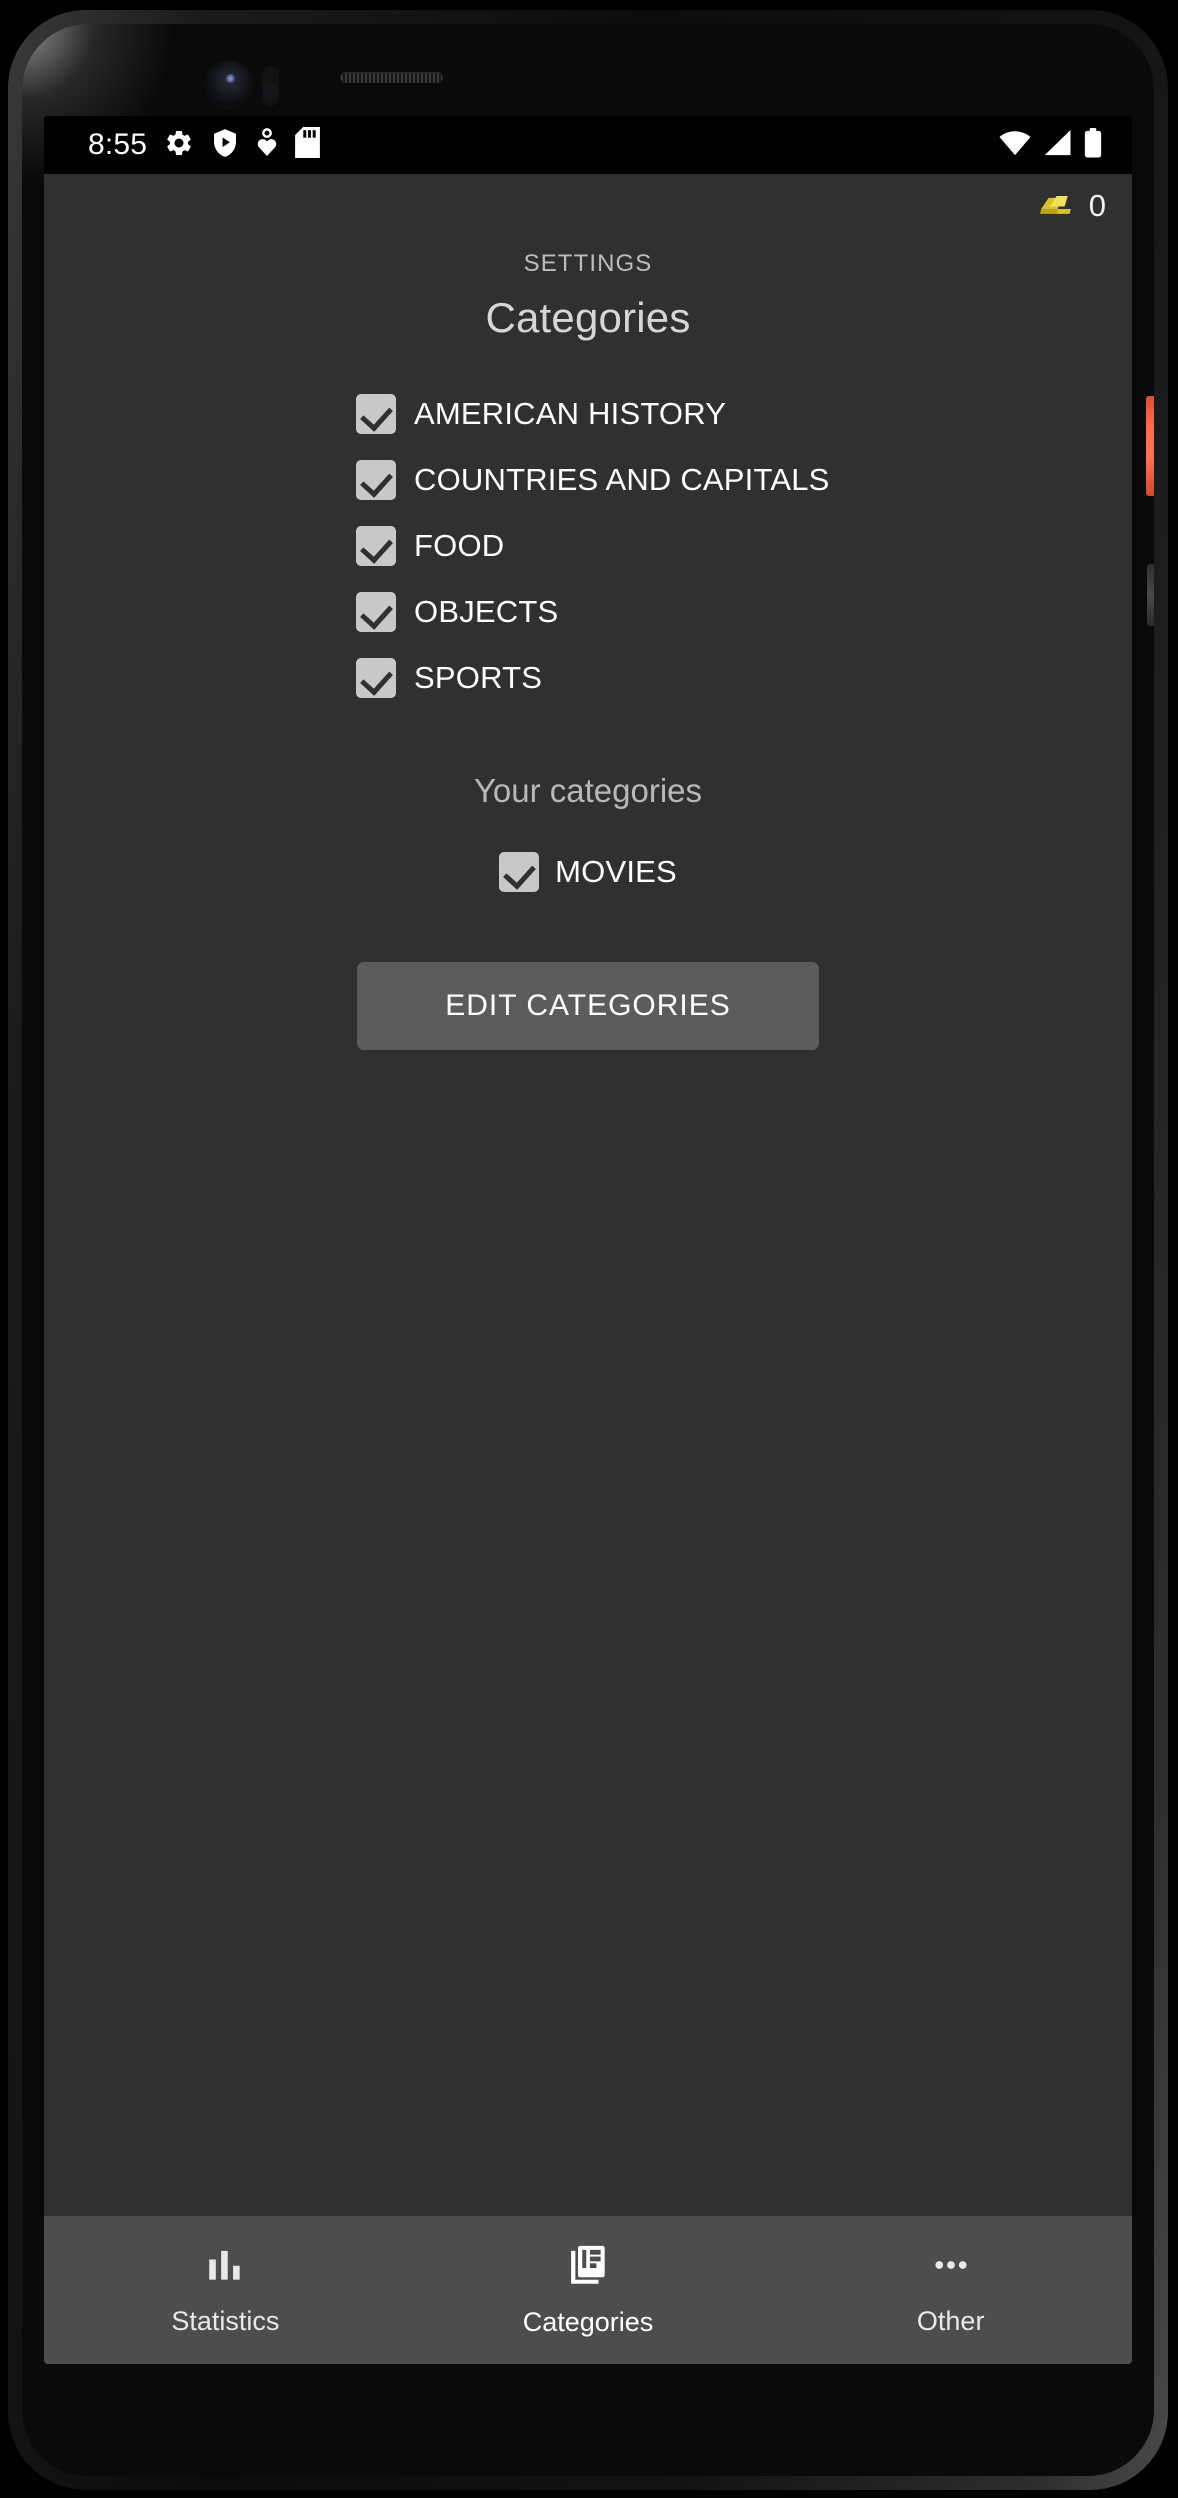 The image size is (1178, 2498). Describe the element at coordinates (744, 612) in the screenshot. I see `category-row-objects: OBJECTS` at that location.